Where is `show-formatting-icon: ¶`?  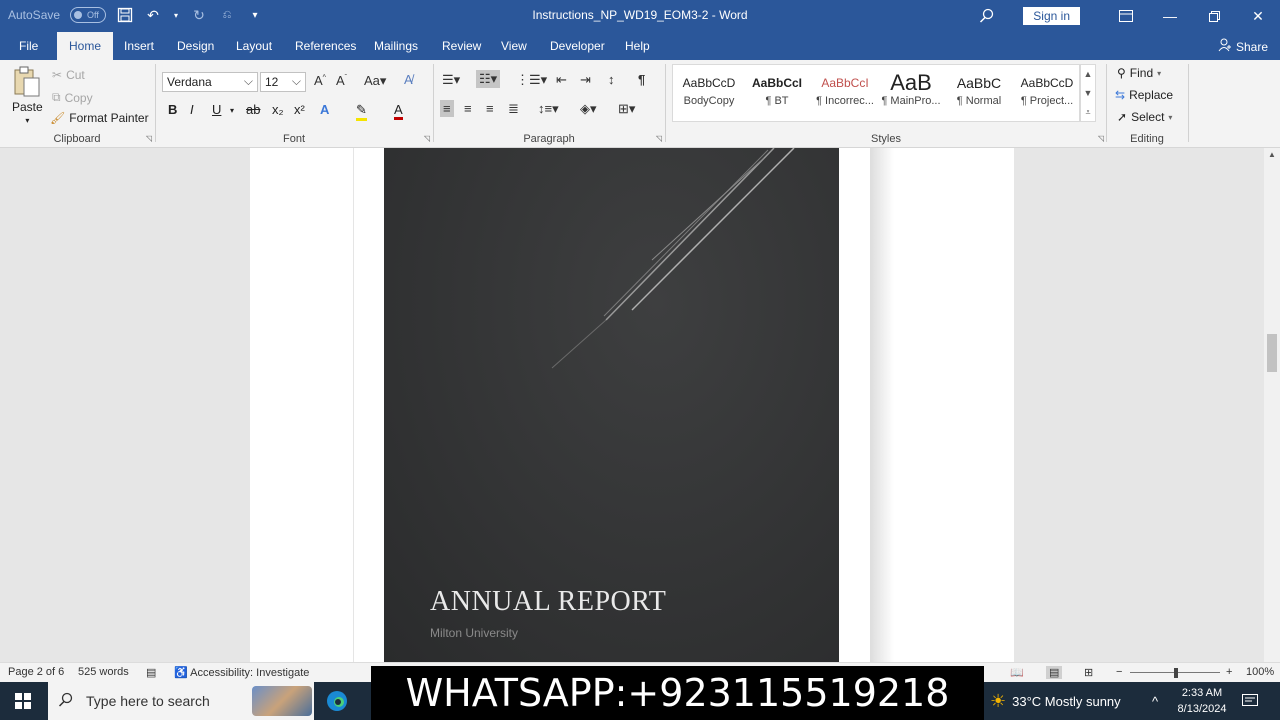
show-formatting-icon: ¶ is located at coordinates (641, 79).